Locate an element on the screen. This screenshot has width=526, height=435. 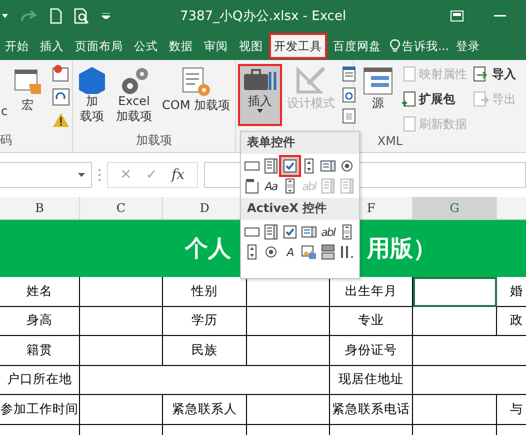
table-cell: 身份证号 is located at coordinates (371, 351).